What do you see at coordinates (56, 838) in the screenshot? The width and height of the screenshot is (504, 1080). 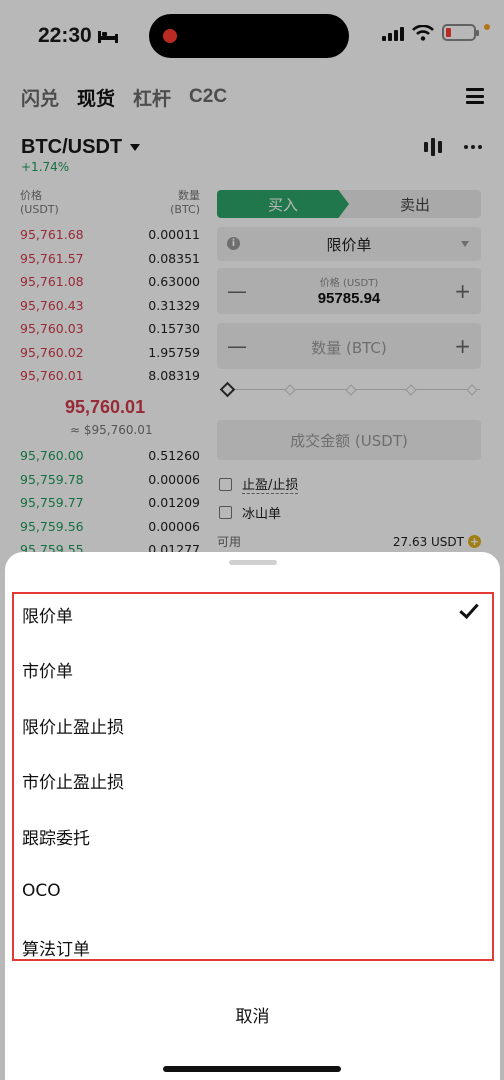 I see `option-label: 跟踪委托` at bounding box center [56, 838].